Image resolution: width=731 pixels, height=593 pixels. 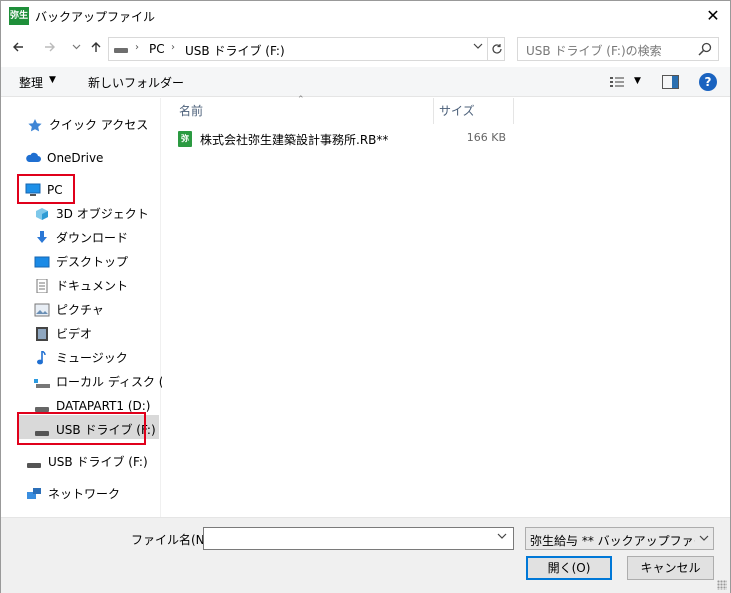 I want to click on window-title: バックアップファイル, so click(x=95, y=17).